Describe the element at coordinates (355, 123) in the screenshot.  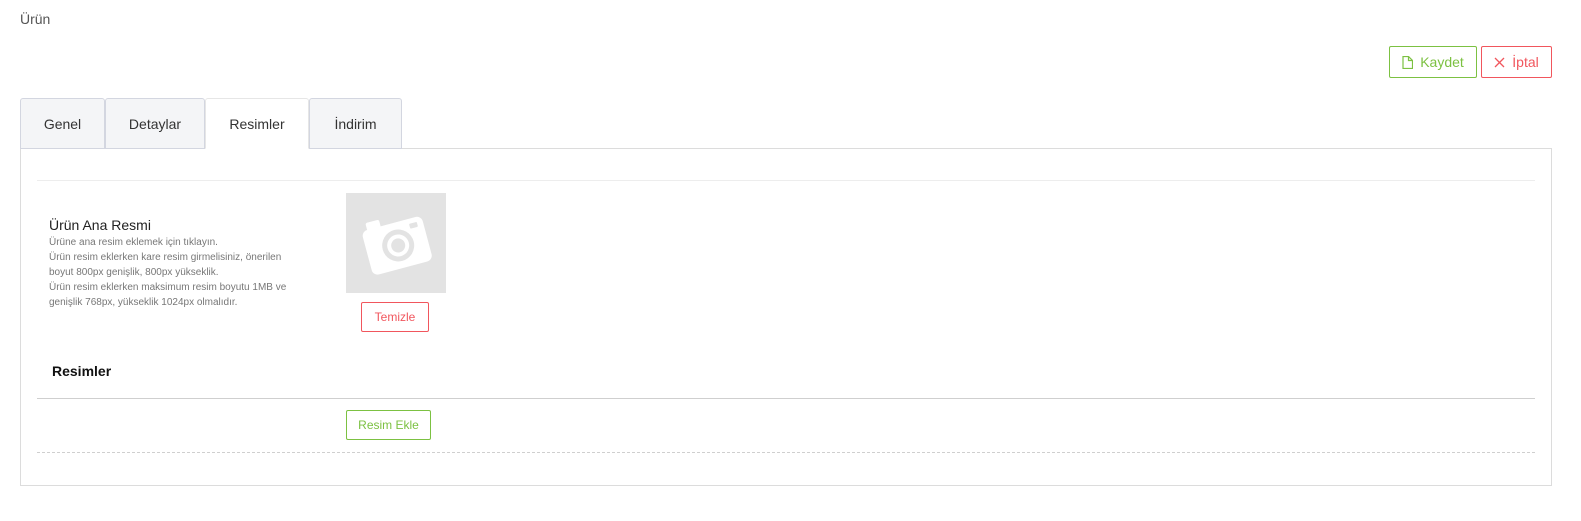
I see `tab-indirim: İndirim` at that location.